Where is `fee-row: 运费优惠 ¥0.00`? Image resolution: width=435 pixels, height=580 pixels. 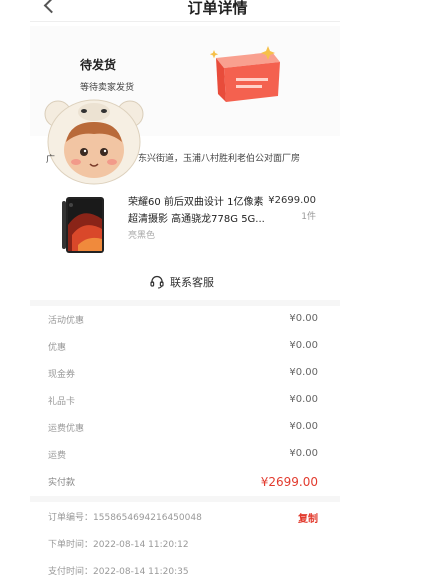 fee-row: 运费优惠 ¥0.00 is located at coordinates (183, 428).